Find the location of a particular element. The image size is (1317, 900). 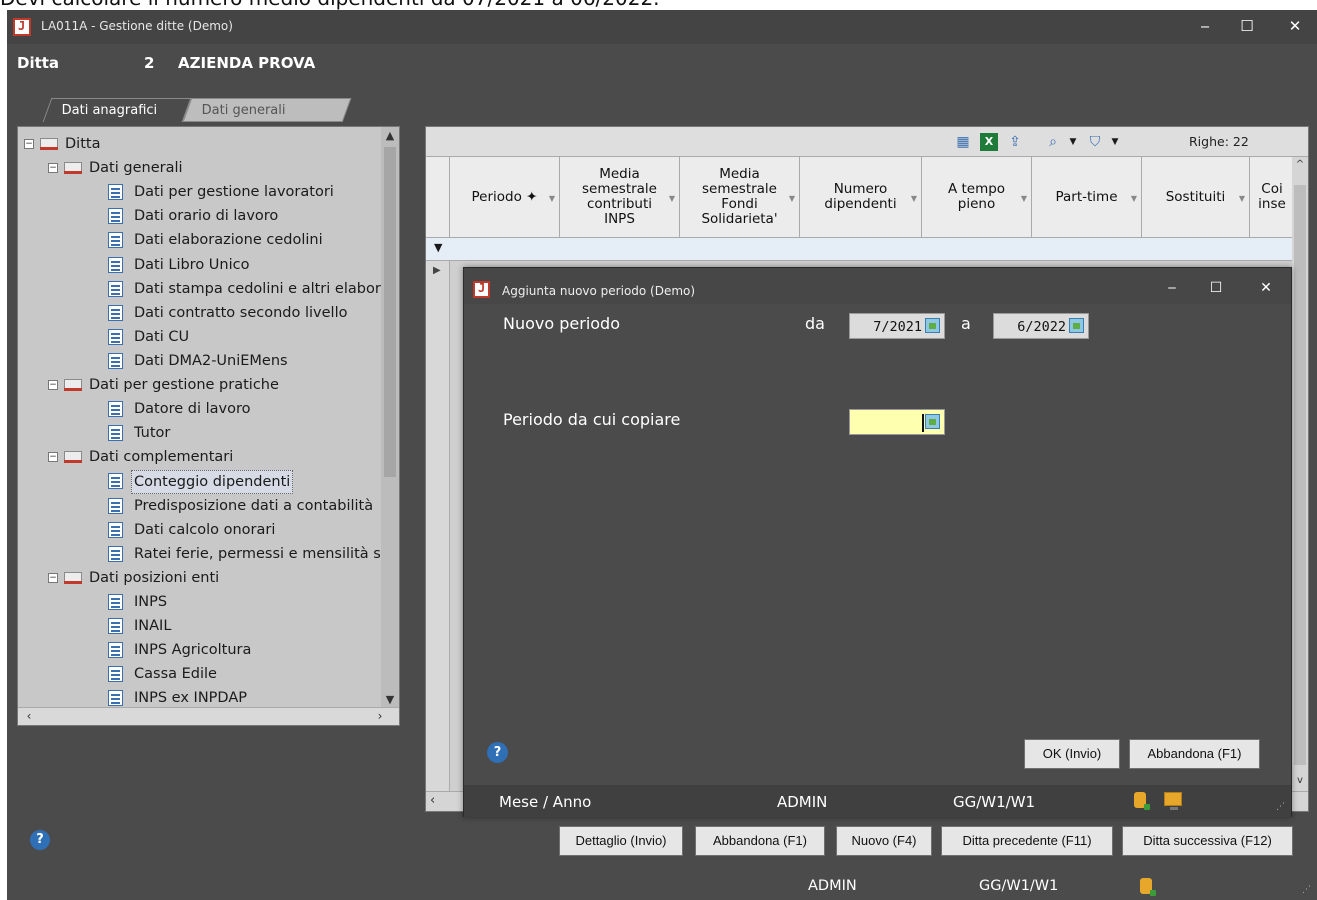

tree-folder-node: − Dati generali is located at coordinates (200, 169).